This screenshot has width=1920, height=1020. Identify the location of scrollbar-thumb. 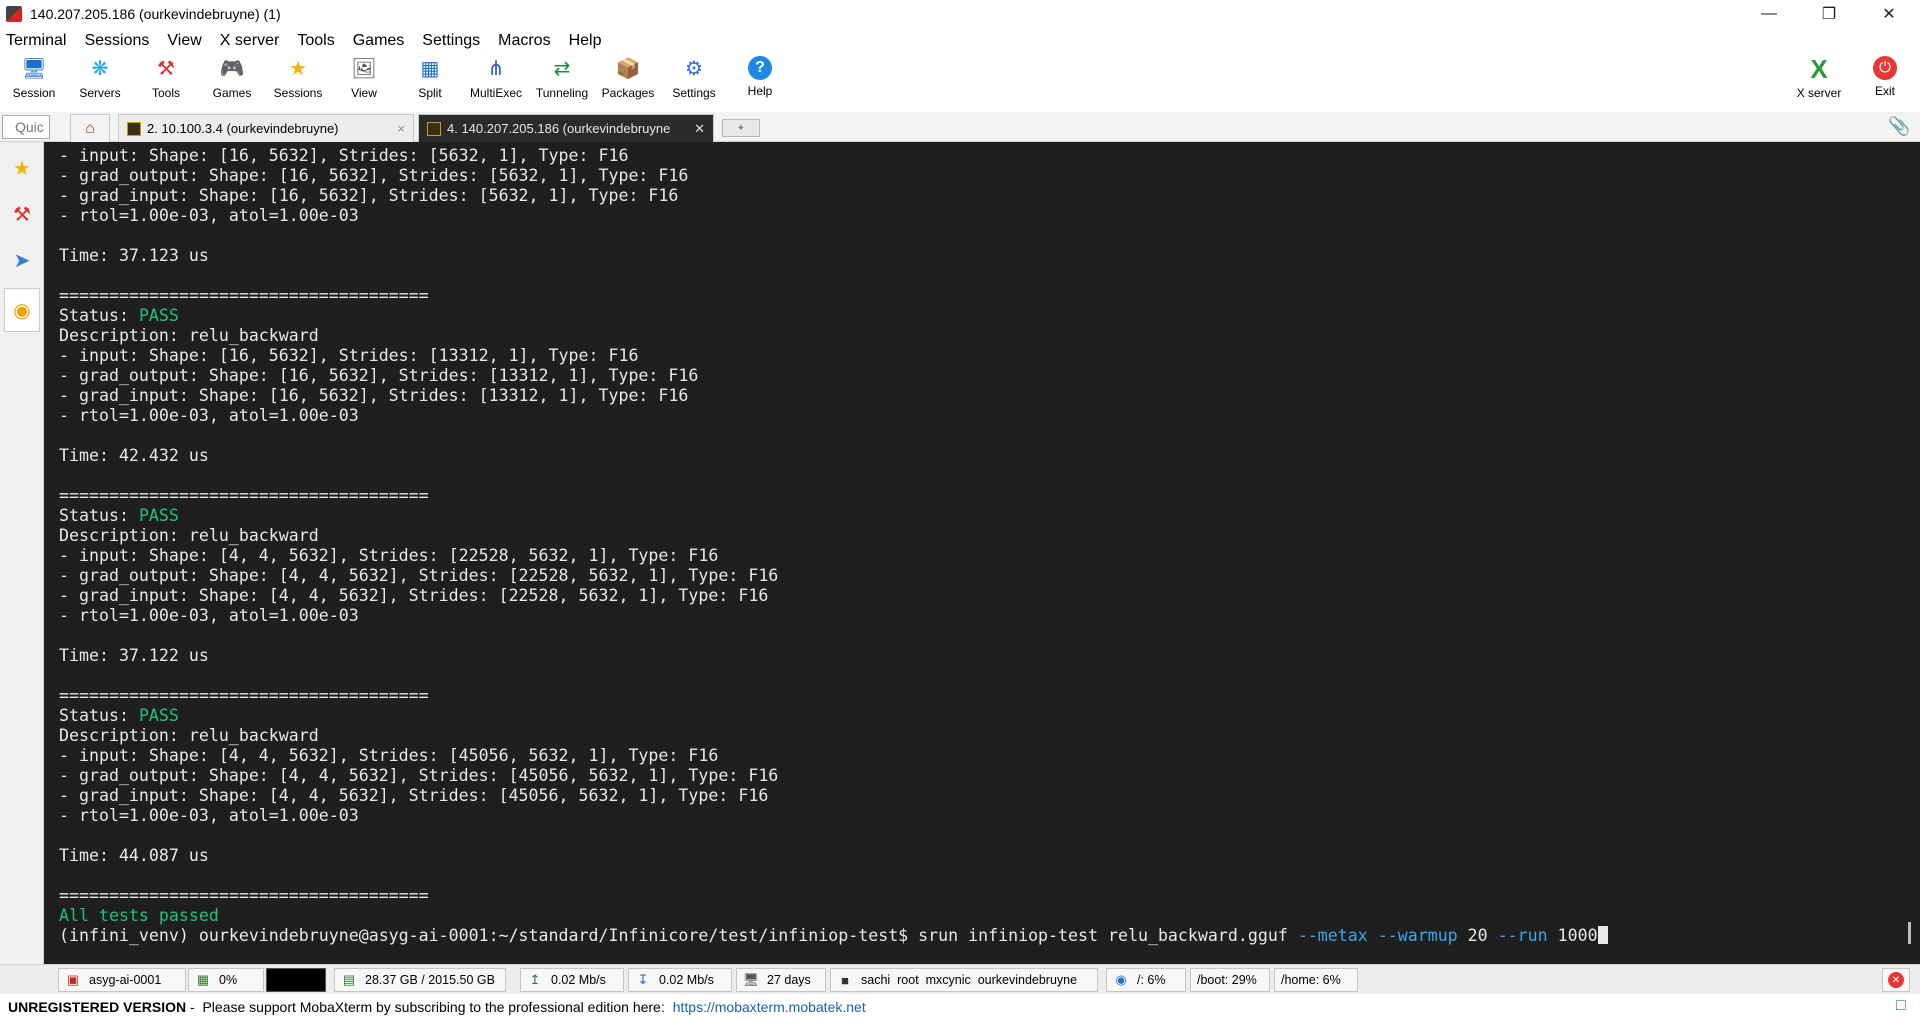
(1909, 933).